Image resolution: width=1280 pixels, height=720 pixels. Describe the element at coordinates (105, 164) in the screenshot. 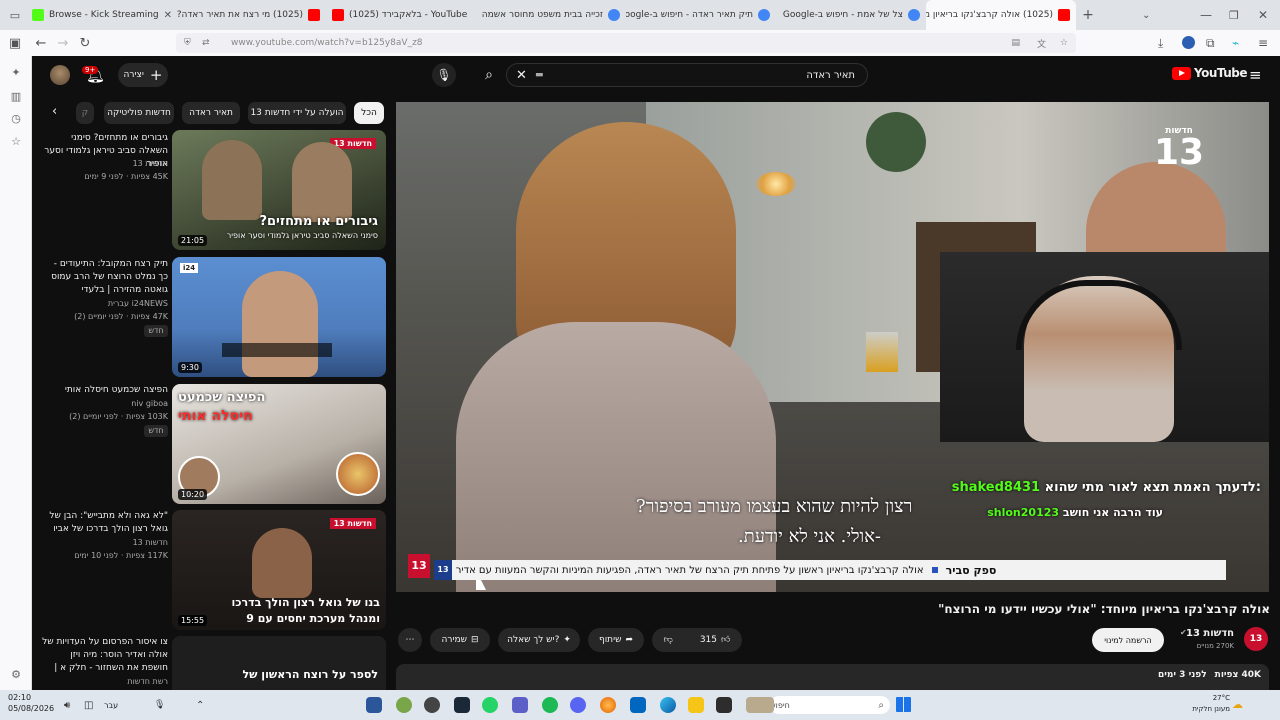

I see `rec-channel-1: חדשות 13` at that location.